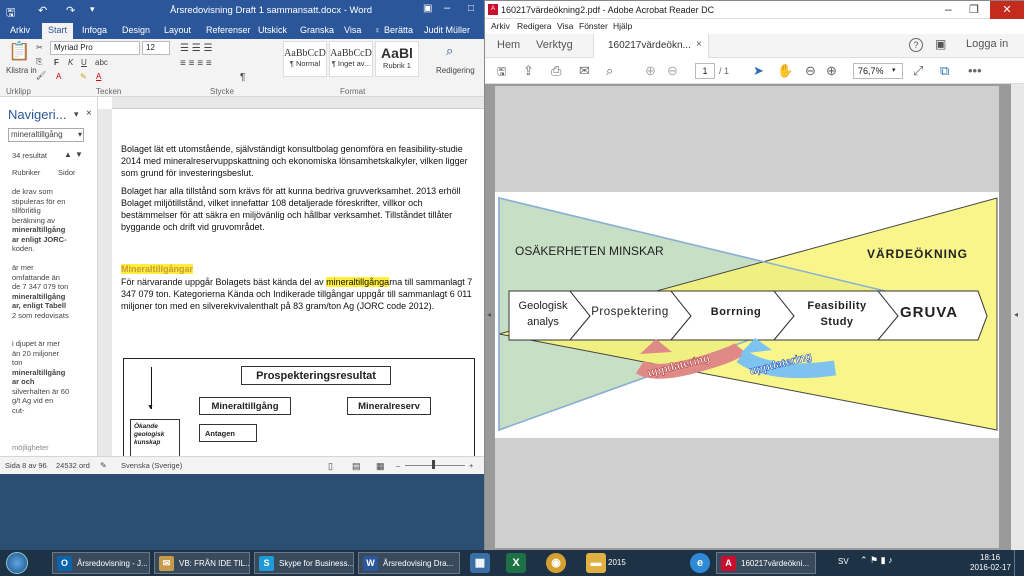 The width and height of the screenshot is (1024, 576). I want to click on acrobat-close-icon: ✕, so click(1007, 10).